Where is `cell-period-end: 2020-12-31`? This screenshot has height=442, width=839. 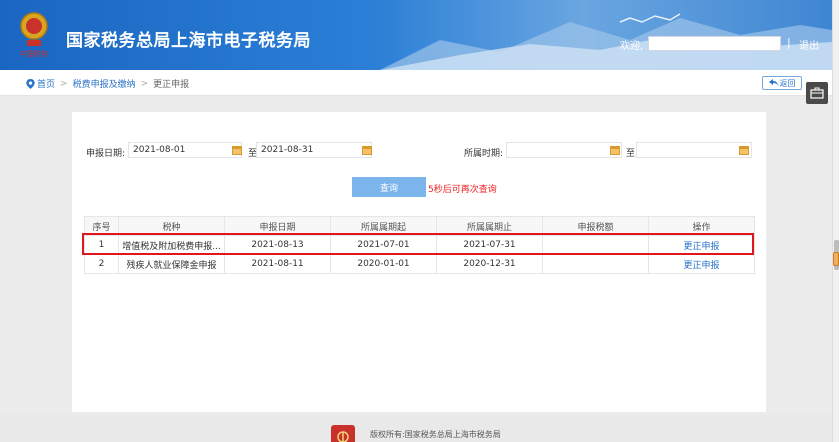 cell-period-end: 2020-12-31 is located at coordinates (489, 264).